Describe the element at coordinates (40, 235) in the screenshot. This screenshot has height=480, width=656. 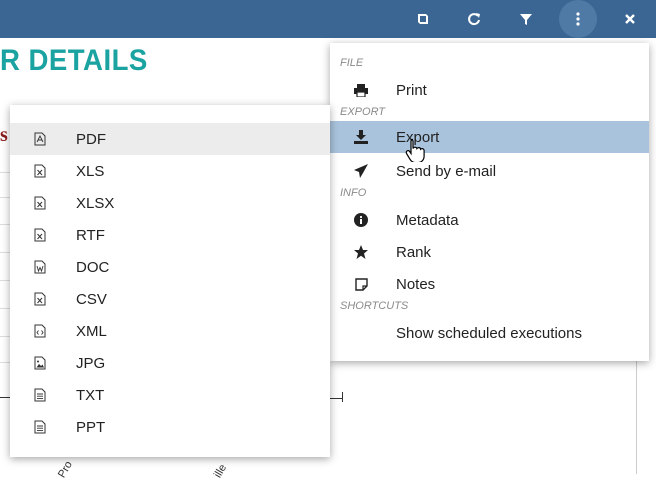
I see `rtf-file-icon` at that location.